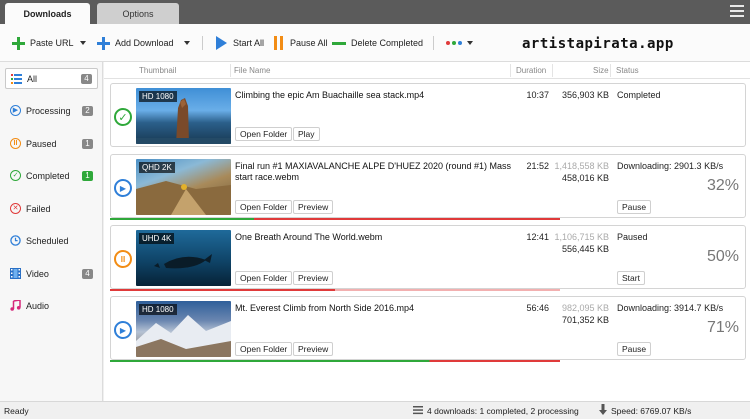  Describe the element at coordinates (183, 258) in the screenshot. I see `video-thumbnail: UHD 4K` at that location.